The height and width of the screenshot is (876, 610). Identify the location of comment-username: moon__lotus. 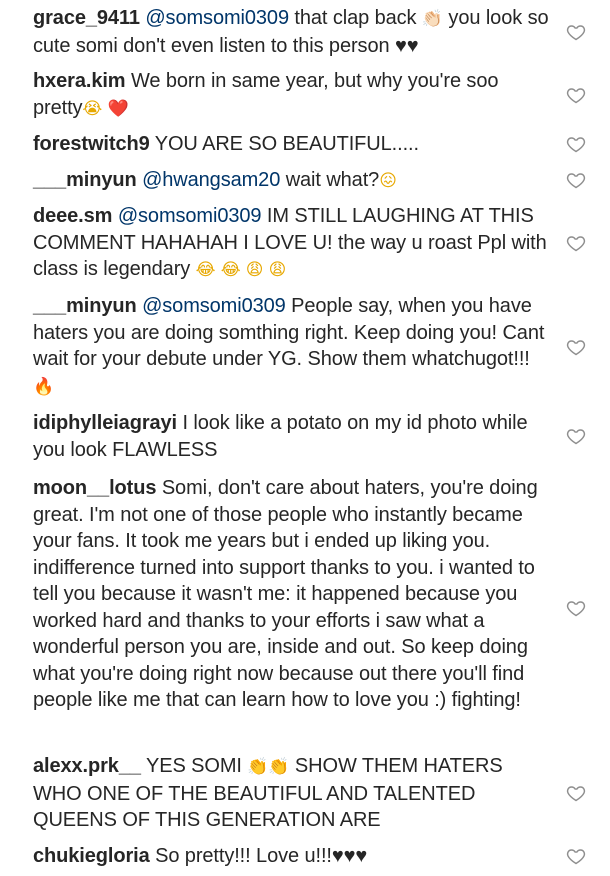
(94, 488).